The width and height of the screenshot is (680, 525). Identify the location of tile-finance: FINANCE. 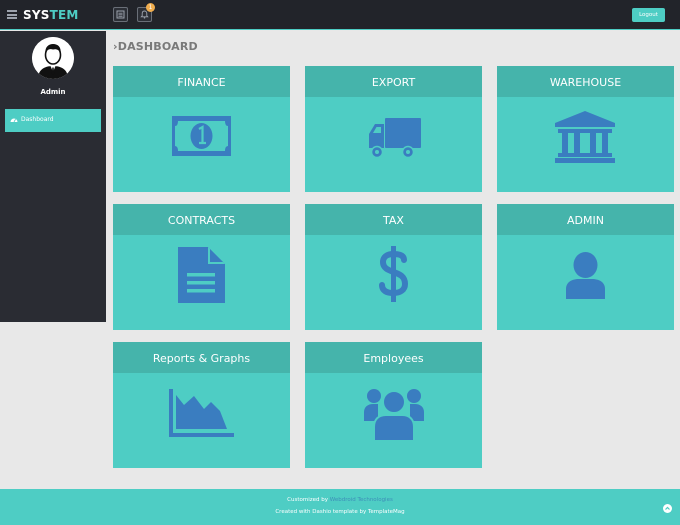
(201, 129).